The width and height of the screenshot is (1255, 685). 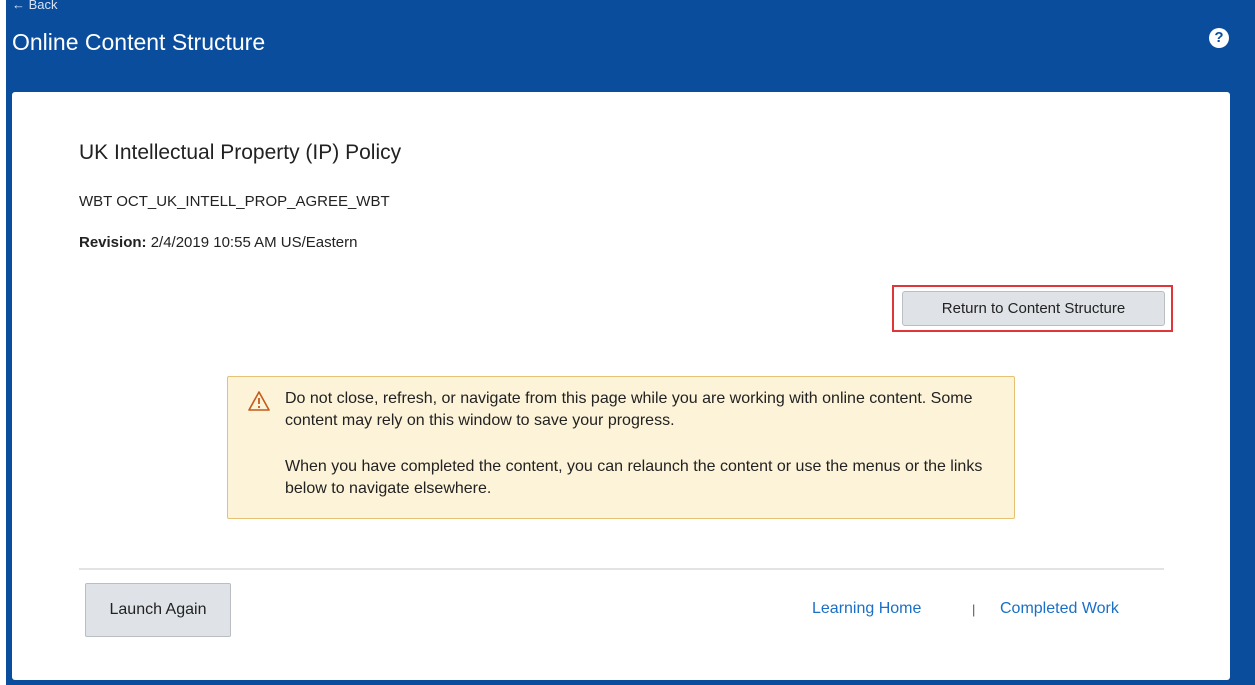 What do you see at coordinates (113, 242) in the screenshot?
I see `revision-label: Revision:` at bounding box center [113, 242].